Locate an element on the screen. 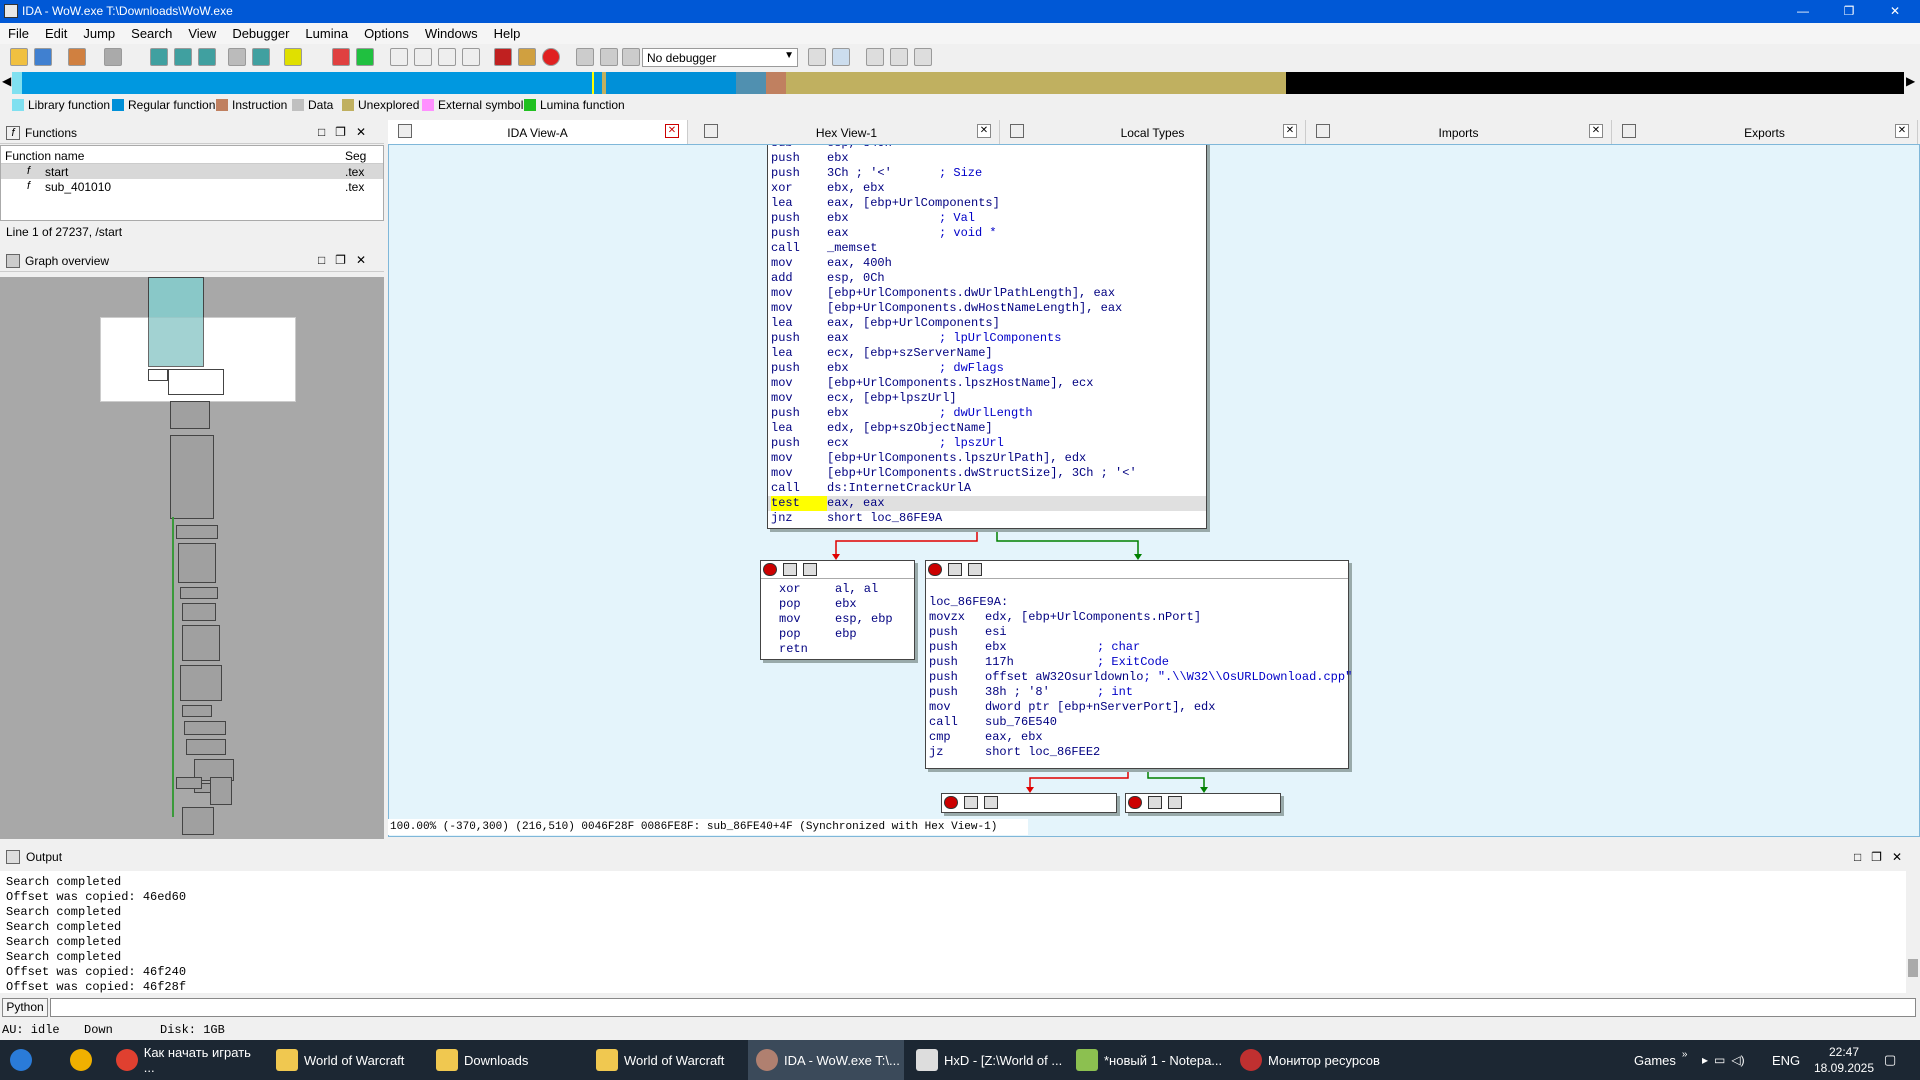 The height and width of the screenshot is (1080, 1920). taskbar-folder-wow-2: World of Warcraft is located at coordinates (666, 1060).